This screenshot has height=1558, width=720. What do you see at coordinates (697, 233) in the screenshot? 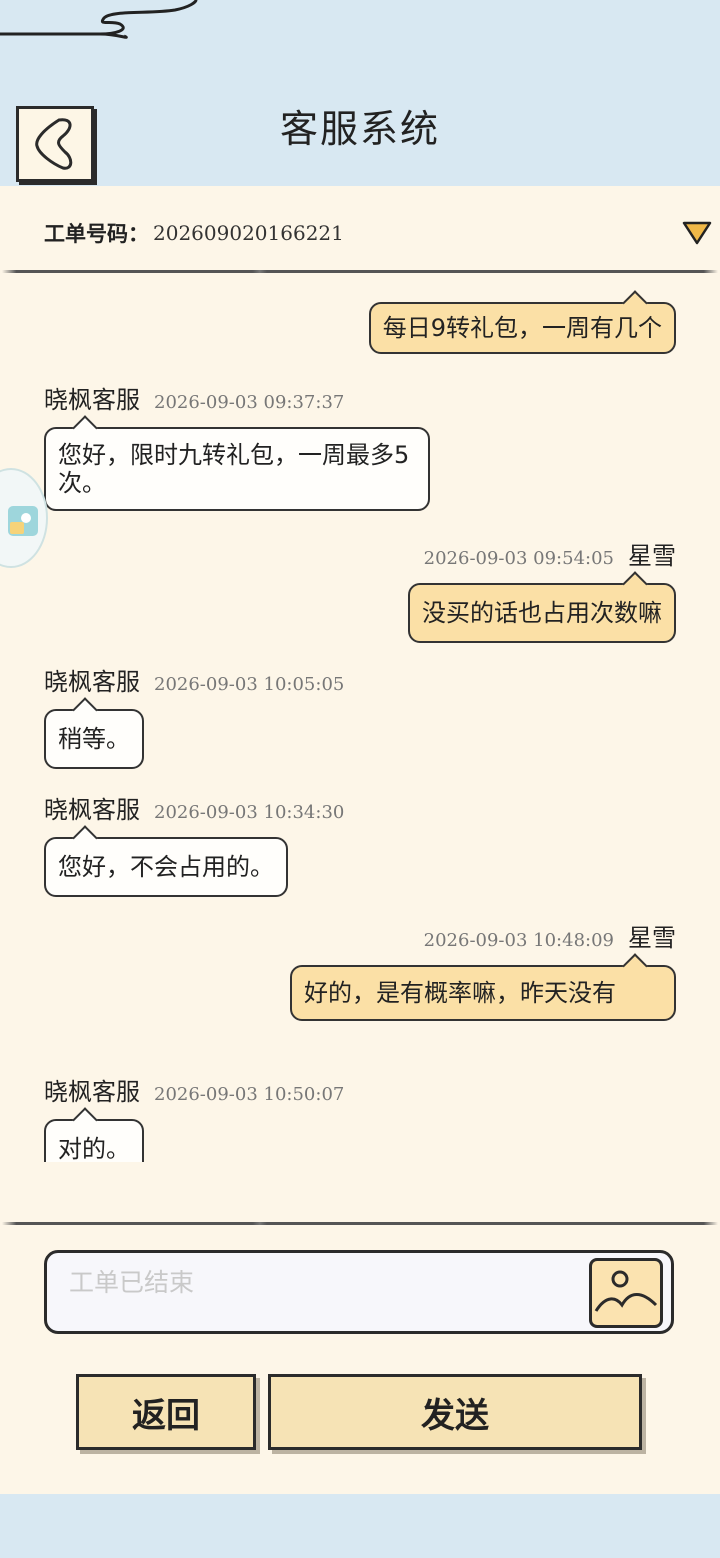
I see `triangle-down-icon` at bounding box center [697, 233].